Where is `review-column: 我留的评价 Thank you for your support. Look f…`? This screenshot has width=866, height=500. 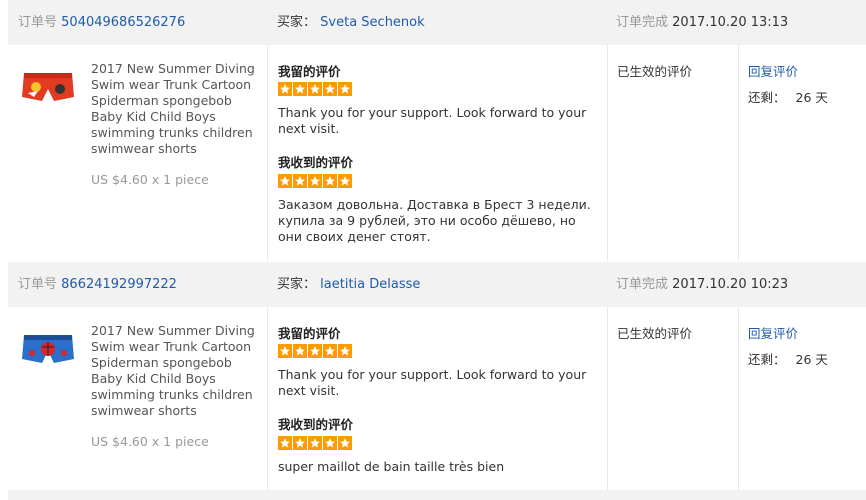 review-column: 我留的评价 Thank you for your support. Look f… is located at coordinates (438, 398).